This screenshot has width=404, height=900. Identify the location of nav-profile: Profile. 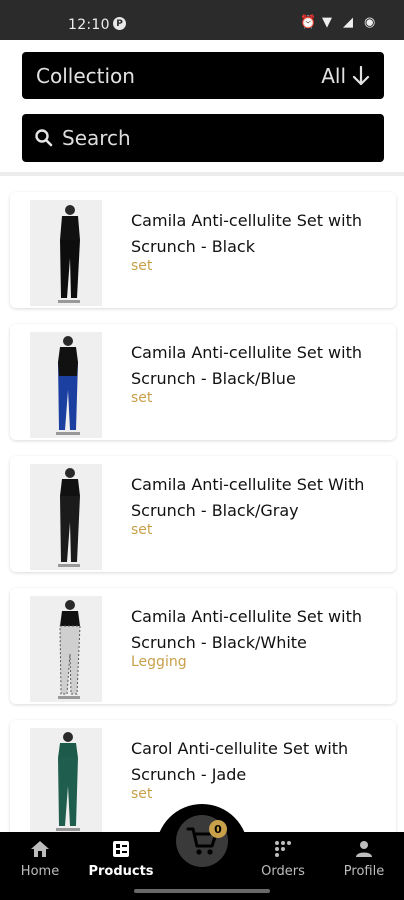
(364, 859).